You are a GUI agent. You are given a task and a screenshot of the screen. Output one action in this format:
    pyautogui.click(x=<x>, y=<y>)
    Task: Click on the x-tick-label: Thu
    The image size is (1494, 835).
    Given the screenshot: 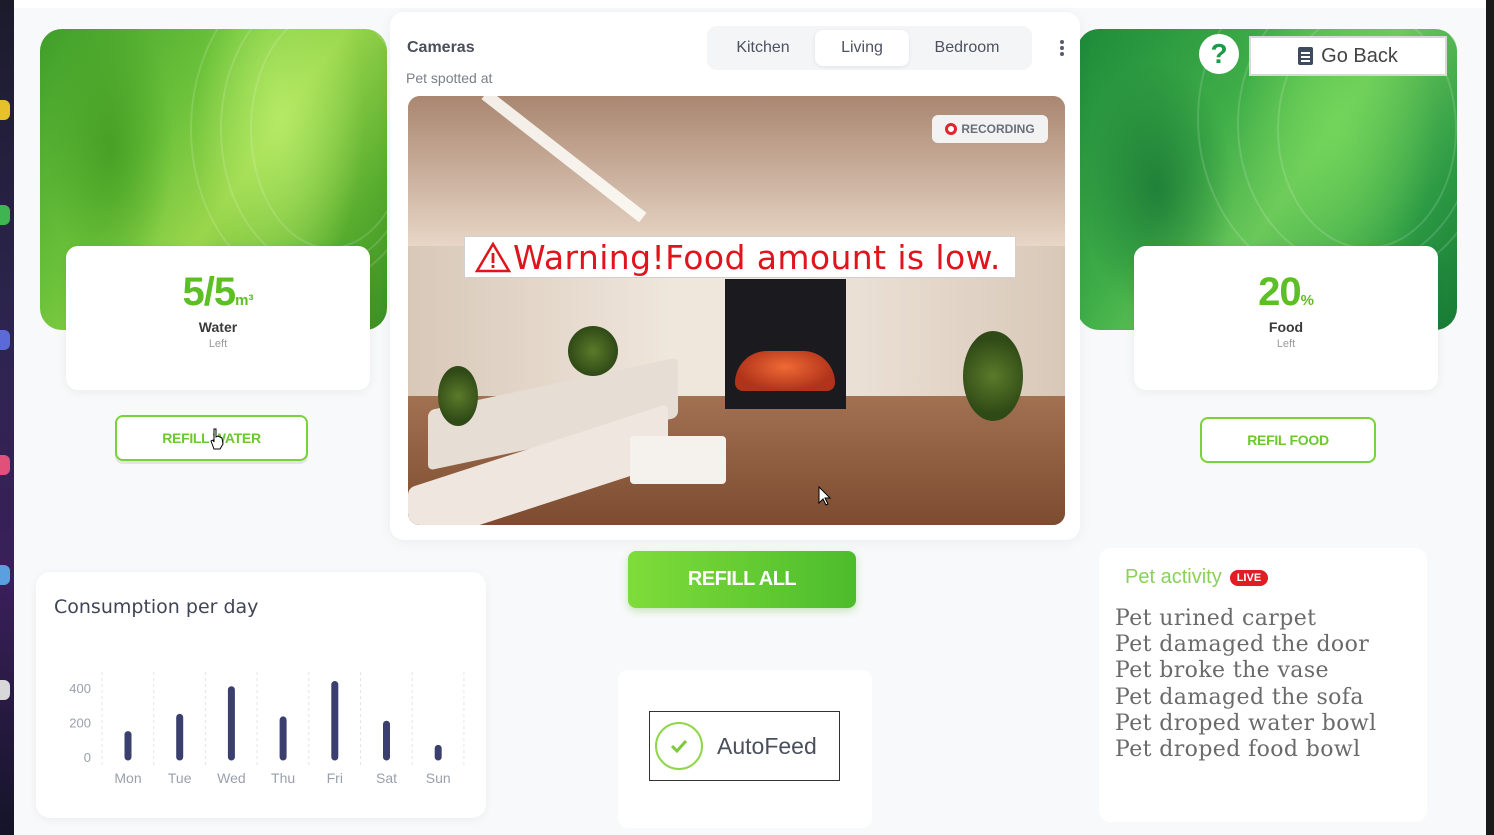 What is the action you would take?
    pyautogui.click(x=283, y=778)
    